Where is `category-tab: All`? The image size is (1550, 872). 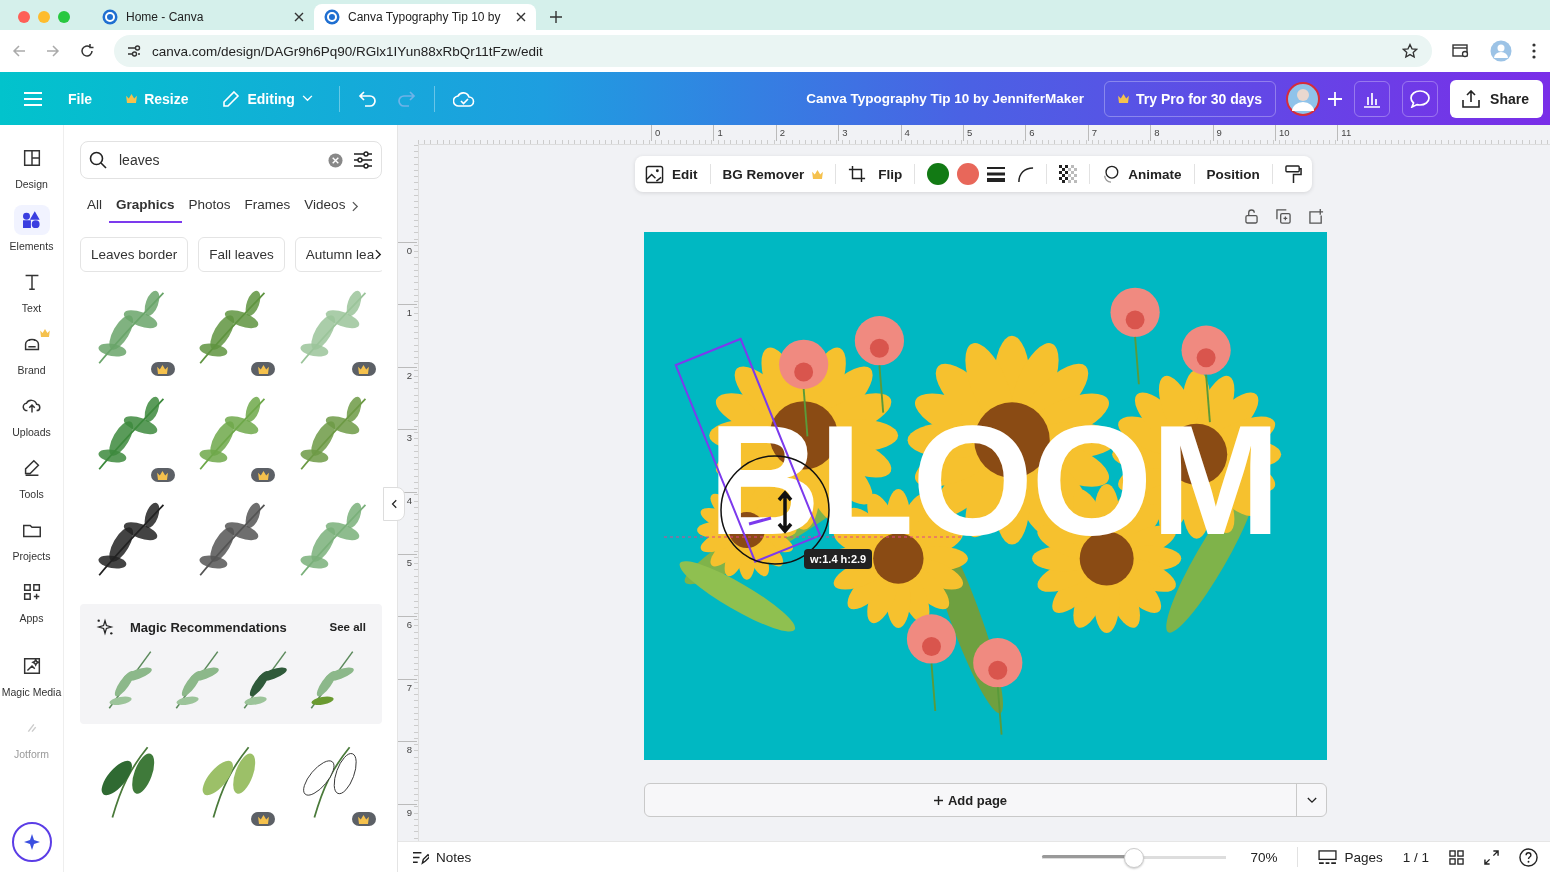
category-tab: All is located at coordinates (94, 206).